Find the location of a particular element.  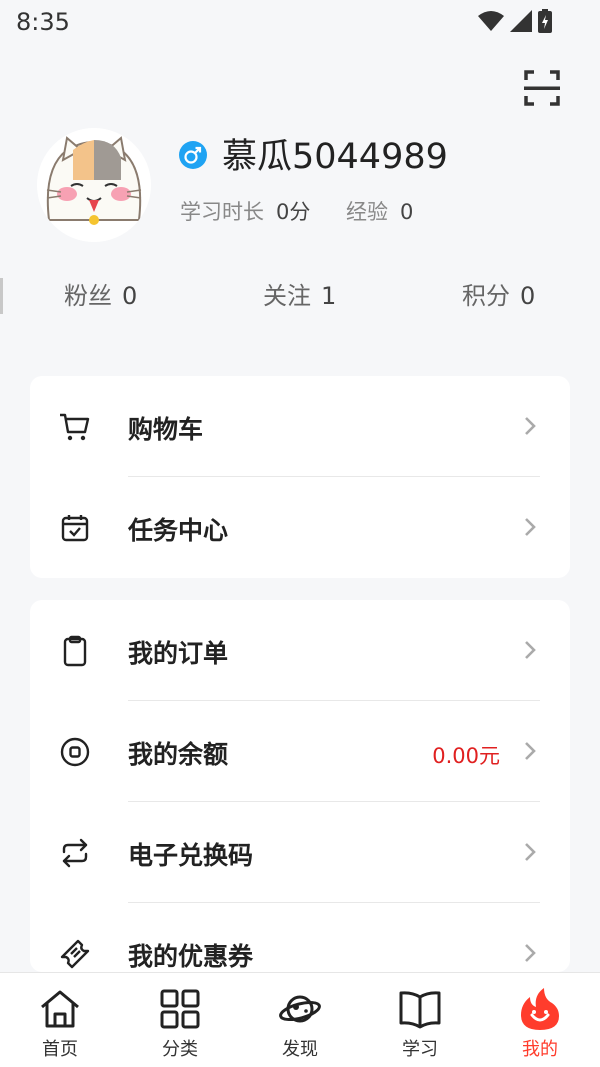

male-icon is located at coordinates (193, 155).